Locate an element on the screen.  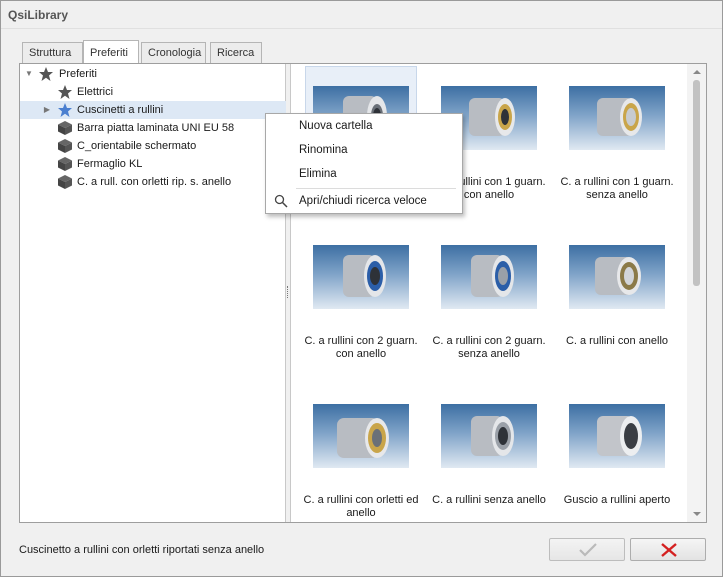
tile-label: C. a rullini con orletti ed anello is located at coordinates (361, 506).